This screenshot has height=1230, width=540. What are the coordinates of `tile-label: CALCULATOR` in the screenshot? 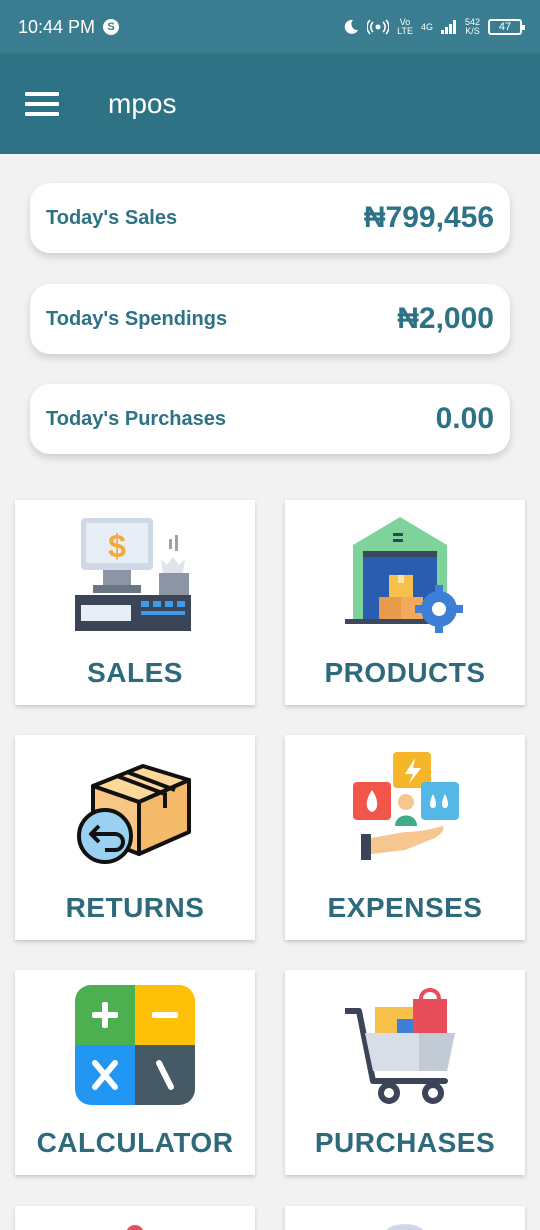 It's located at (135, 1142).